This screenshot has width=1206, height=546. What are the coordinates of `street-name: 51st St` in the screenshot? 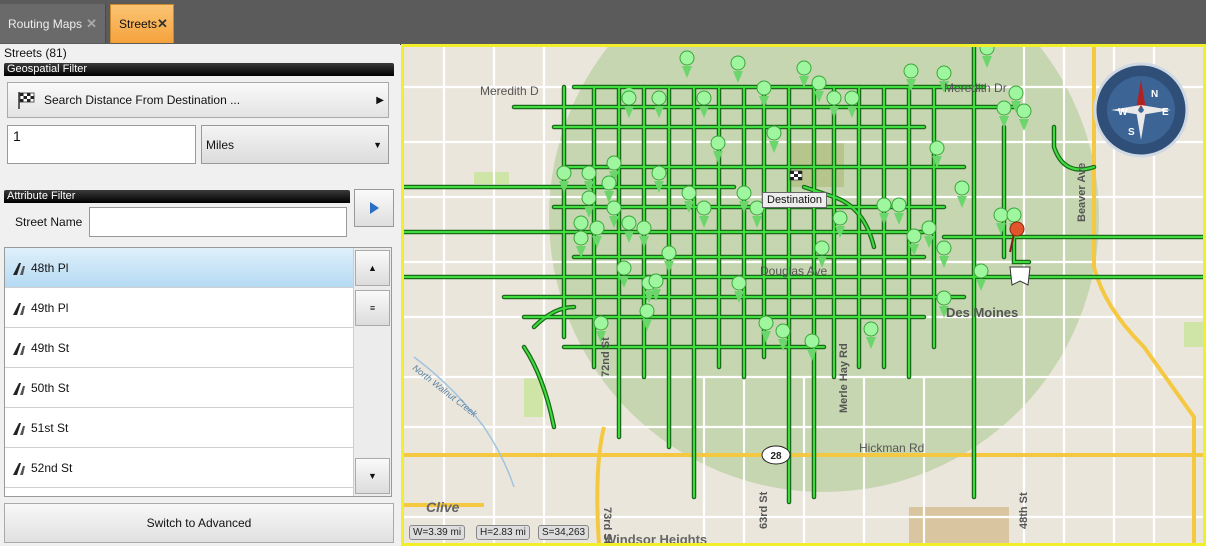 It's located at (50, 427).